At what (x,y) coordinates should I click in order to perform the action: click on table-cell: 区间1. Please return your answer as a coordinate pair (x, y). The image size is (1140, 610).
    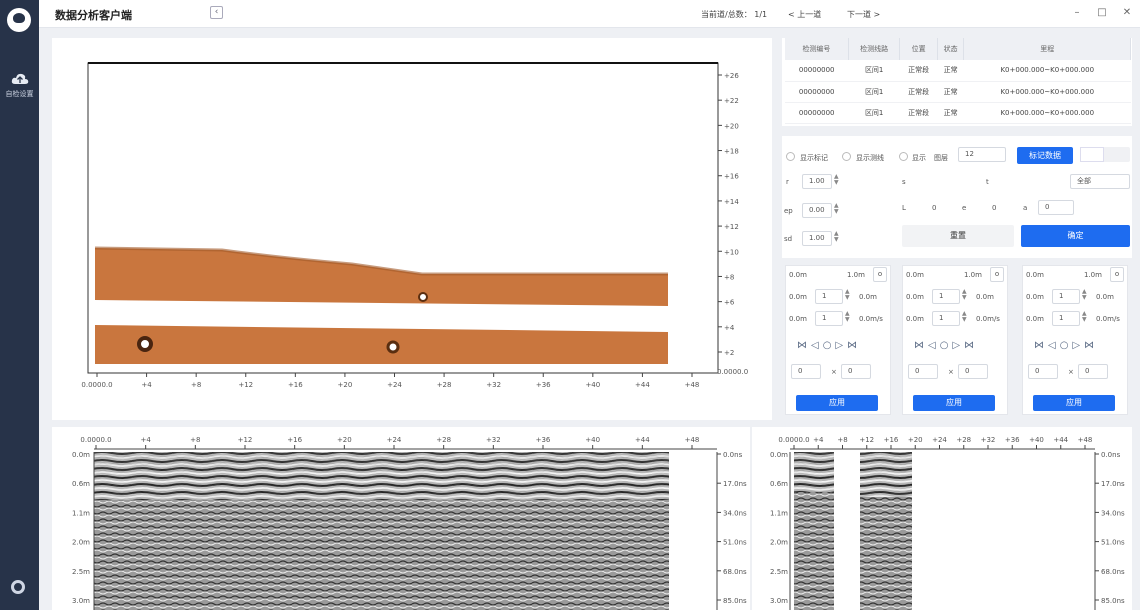
    Looking at the image, I should click on (874, 71).